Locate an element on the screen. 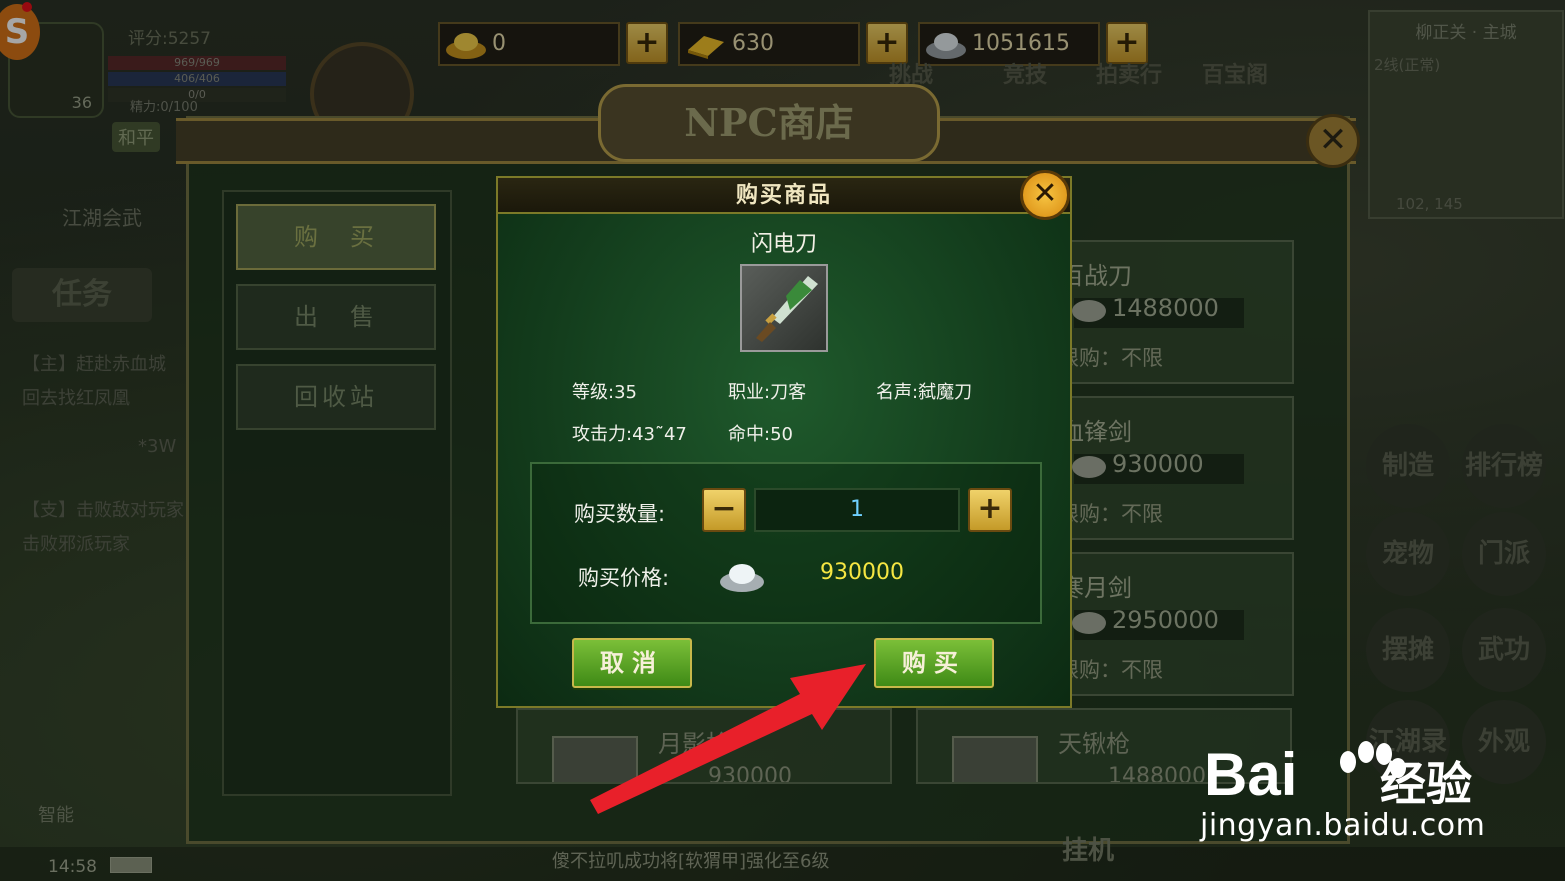  silver-ingot-icon is located at coordinates (742, 578).